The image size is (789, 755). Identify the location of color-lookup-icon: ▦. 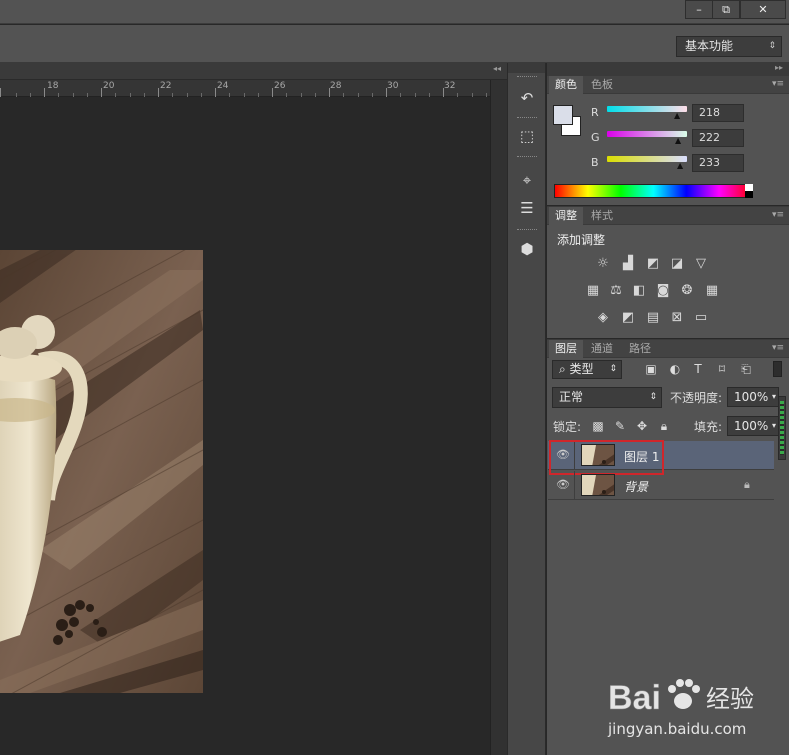
(712, 290).